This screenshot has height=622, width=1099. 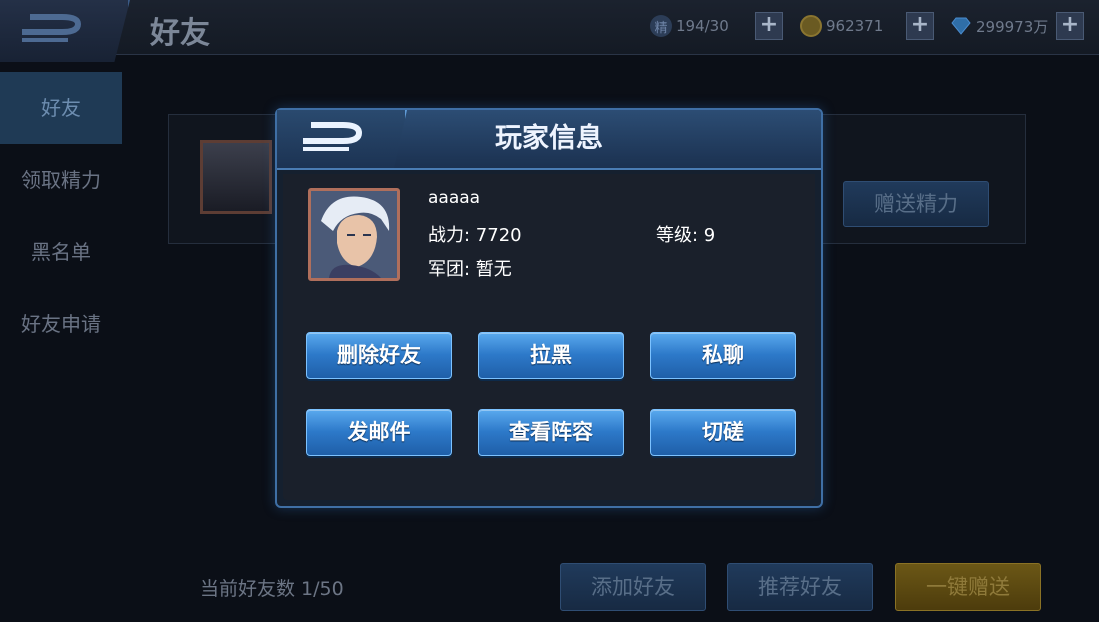 What do you see at coordinates (811, 26) in the screenshot?
I see `gold-coin-icon` at bounding box center [811, 26].